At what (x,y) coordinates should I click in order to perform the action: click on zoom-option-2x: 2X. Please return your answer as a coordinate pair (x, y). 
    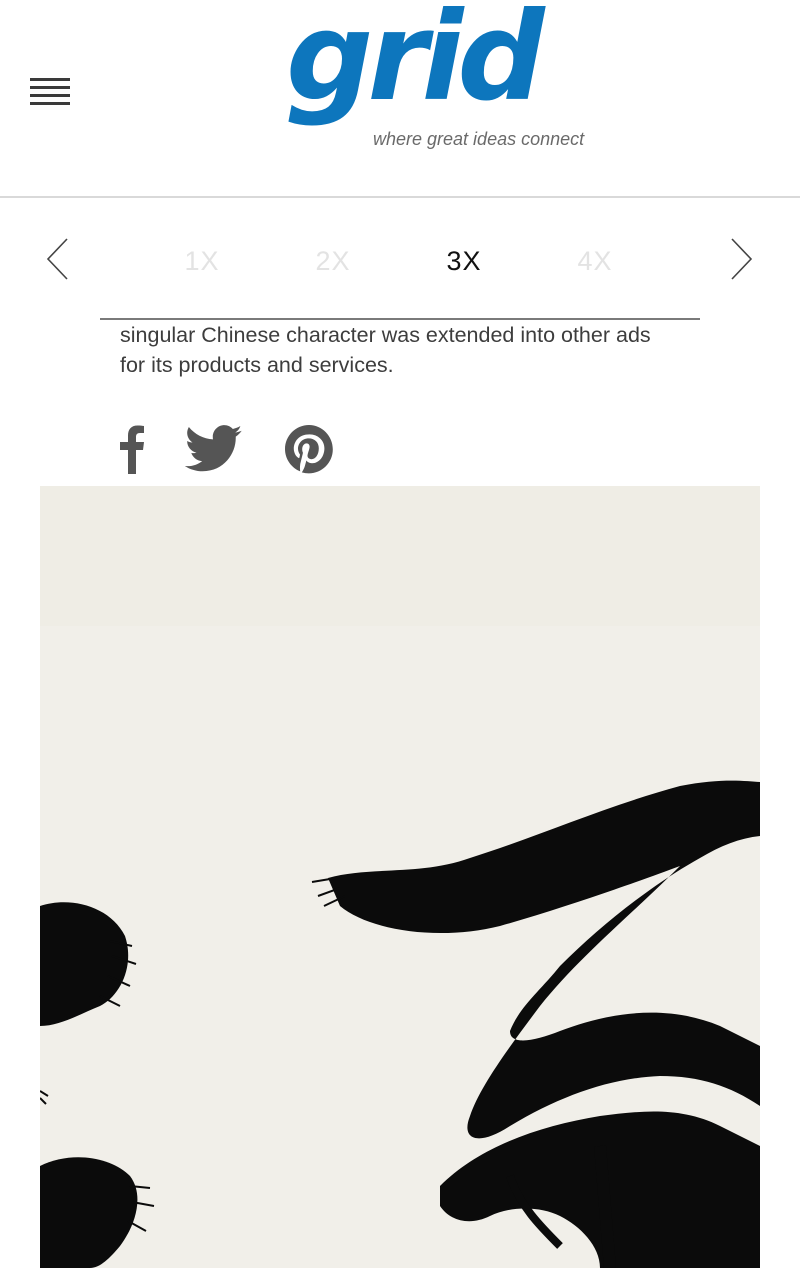
    Looking at the image, I should click on (333, 261).